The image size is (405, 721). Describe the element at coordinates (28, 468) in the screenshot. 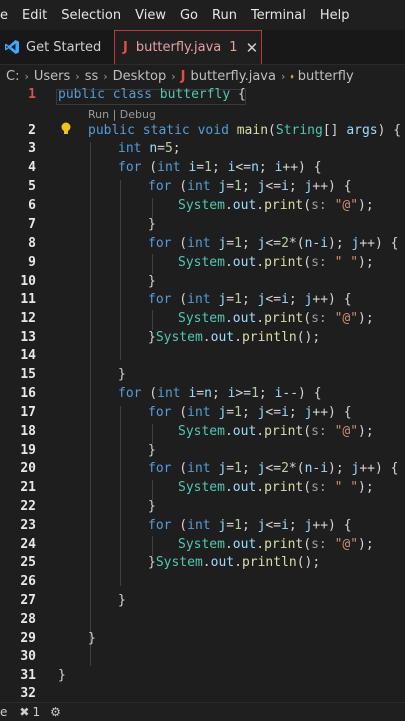

I see `line-number: 20` at that location.